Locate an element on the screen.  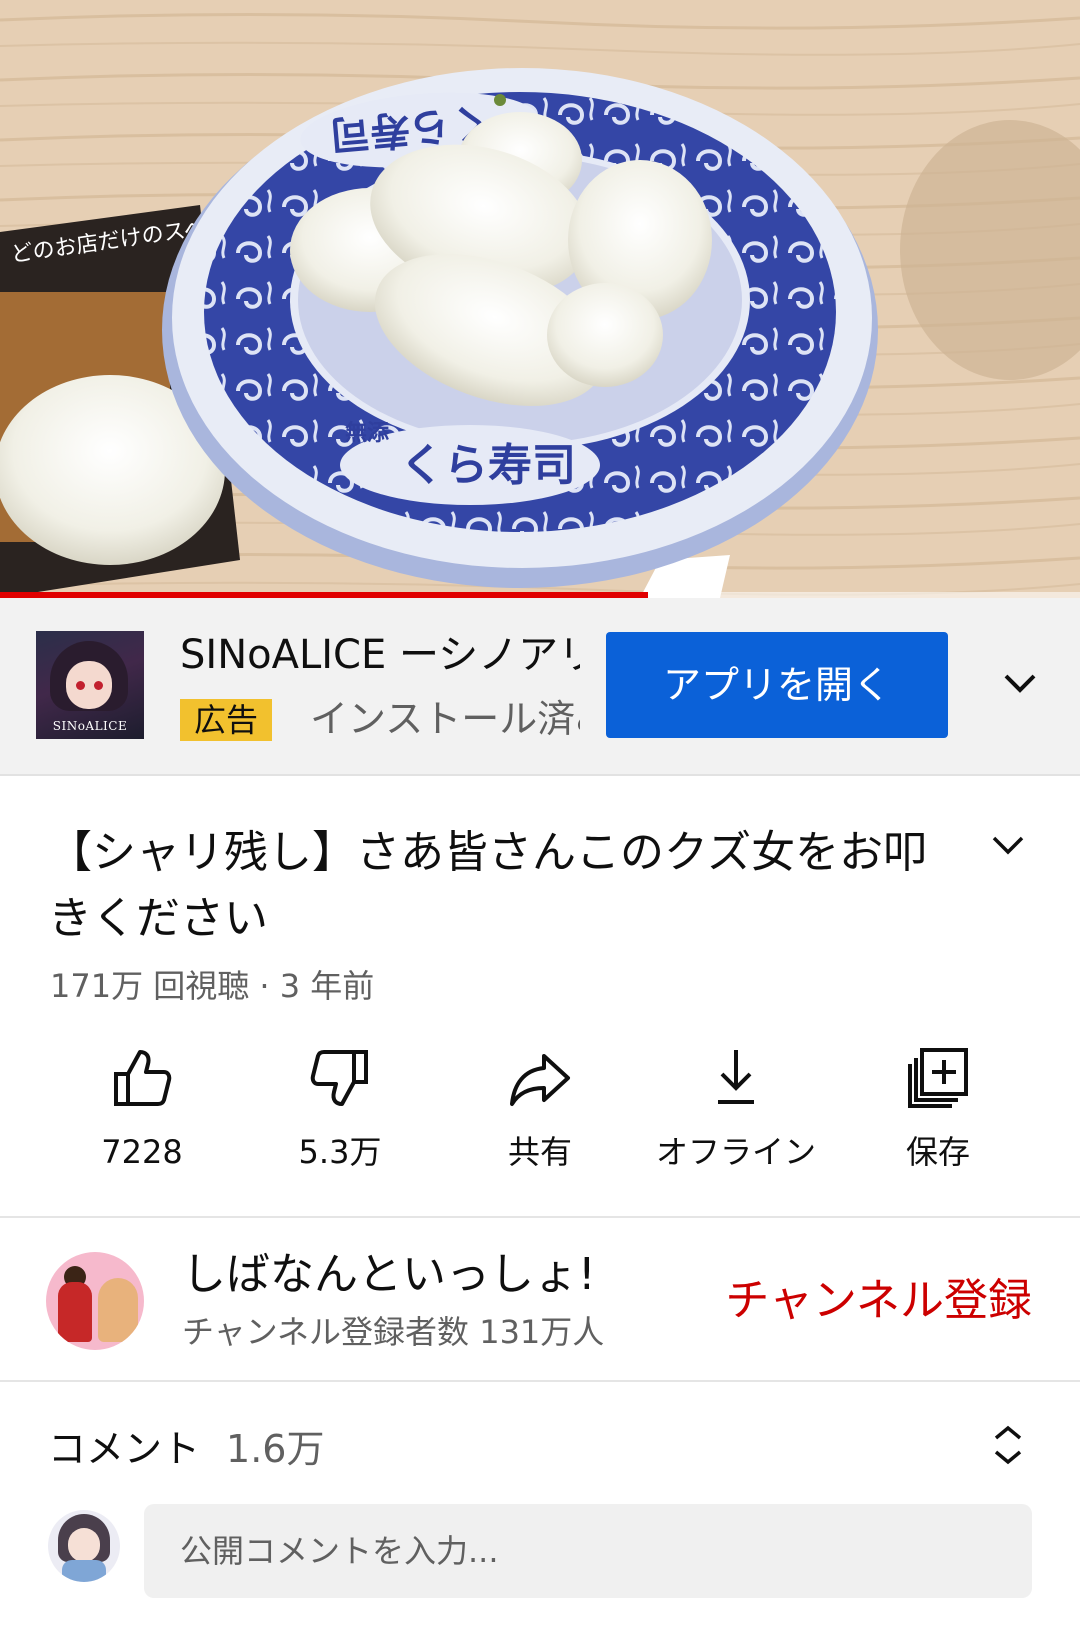
dislike-count: 5.3万 is located at coordinates (340, 1152).